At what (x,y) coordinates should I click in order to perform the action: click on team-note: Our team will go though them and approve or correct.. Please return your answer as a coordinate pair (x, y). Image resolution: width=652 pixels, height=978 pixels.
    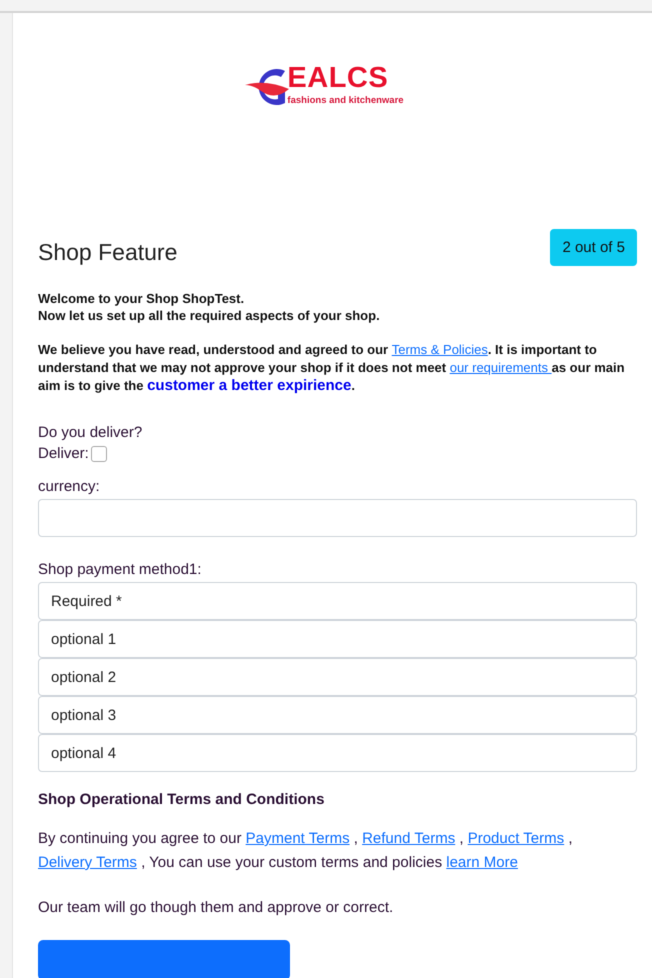
    Looking at the image, I should click on (216, 907).